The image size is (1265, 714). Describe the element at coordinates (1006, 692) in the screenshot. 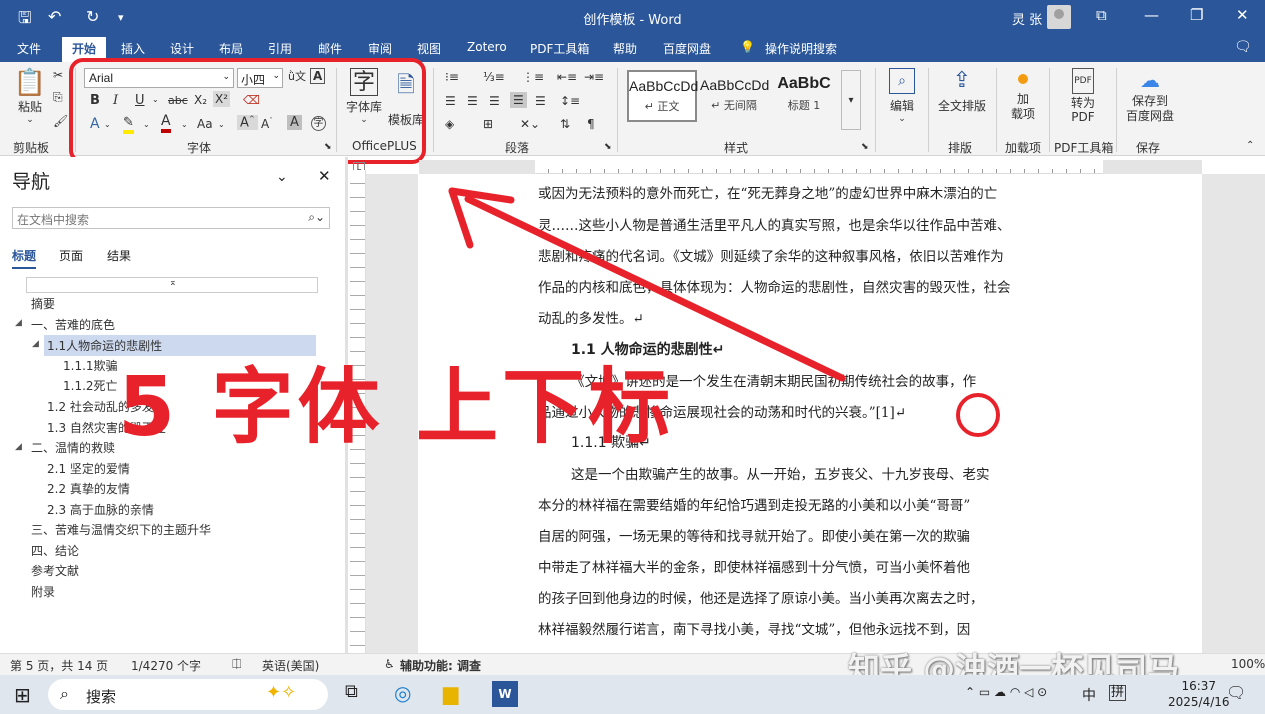

I see `tray-icons: ⌃ ▭ ☁ ◠ ◁ ⊙` at that location.